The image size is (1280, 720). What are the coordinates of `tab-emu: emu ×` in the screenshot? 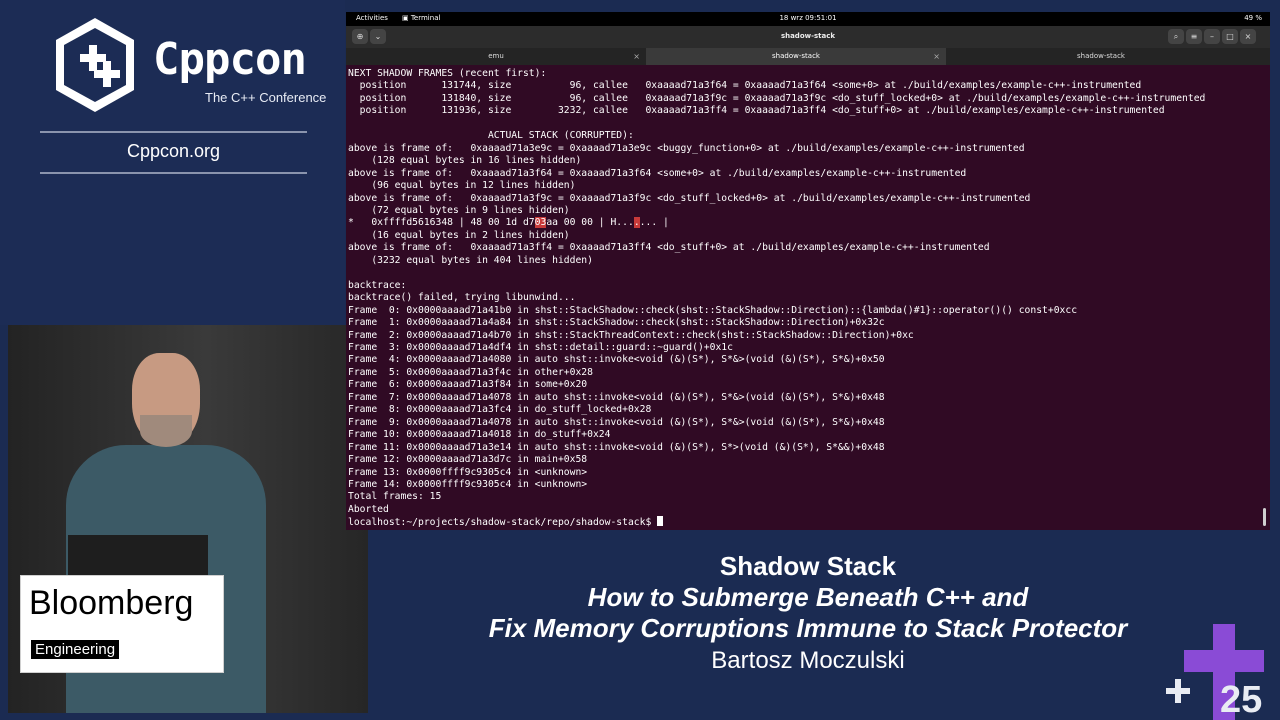 It's located at (496, 56).